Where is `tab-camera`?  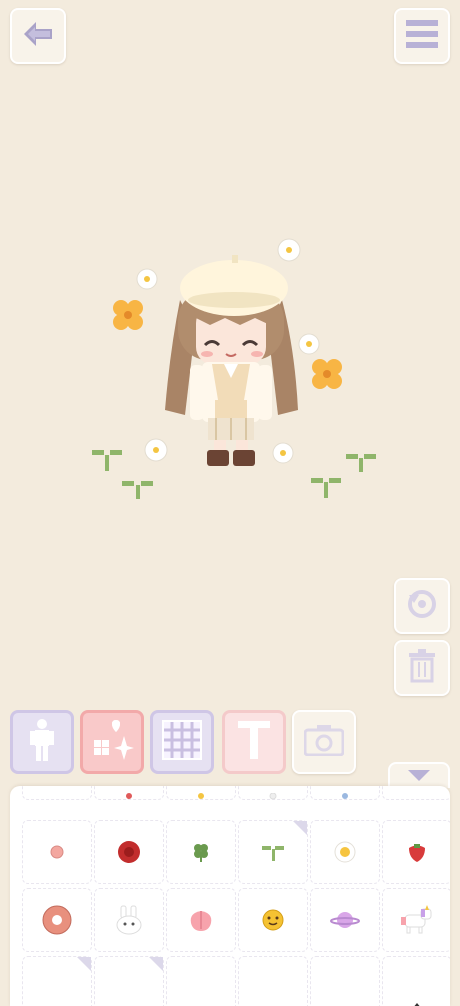 tab-camera is located at coordinates (324, 742).